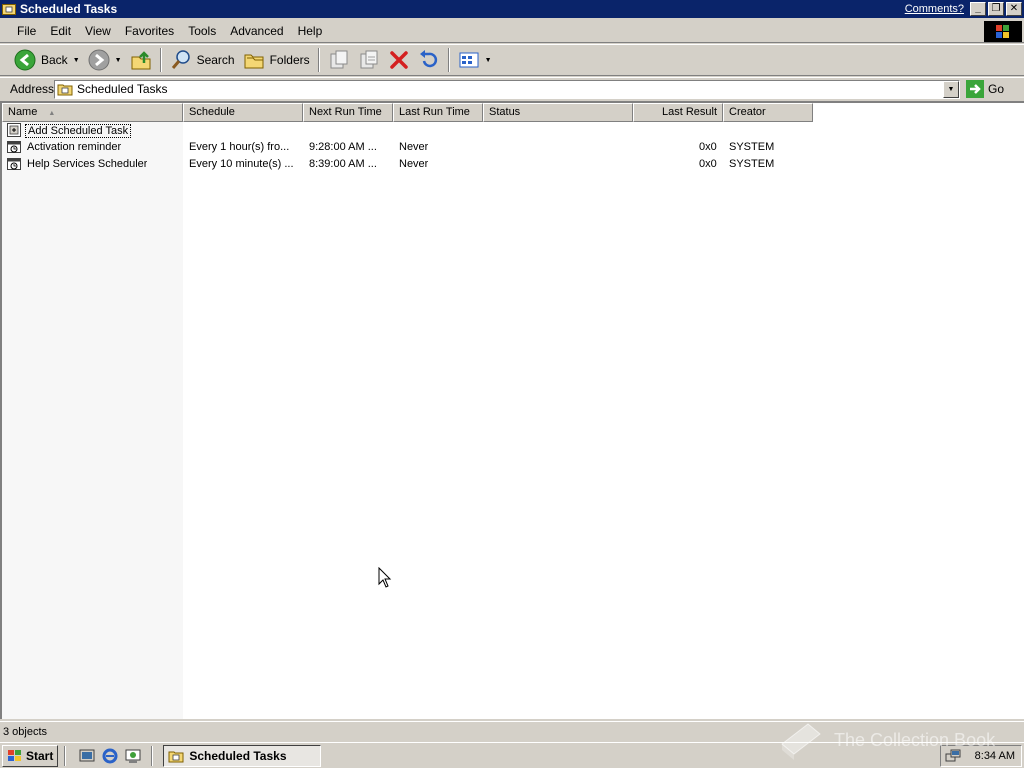 The image size is (1024, 768). I want to click on mouse-pointer-icon, so click(385, 577).